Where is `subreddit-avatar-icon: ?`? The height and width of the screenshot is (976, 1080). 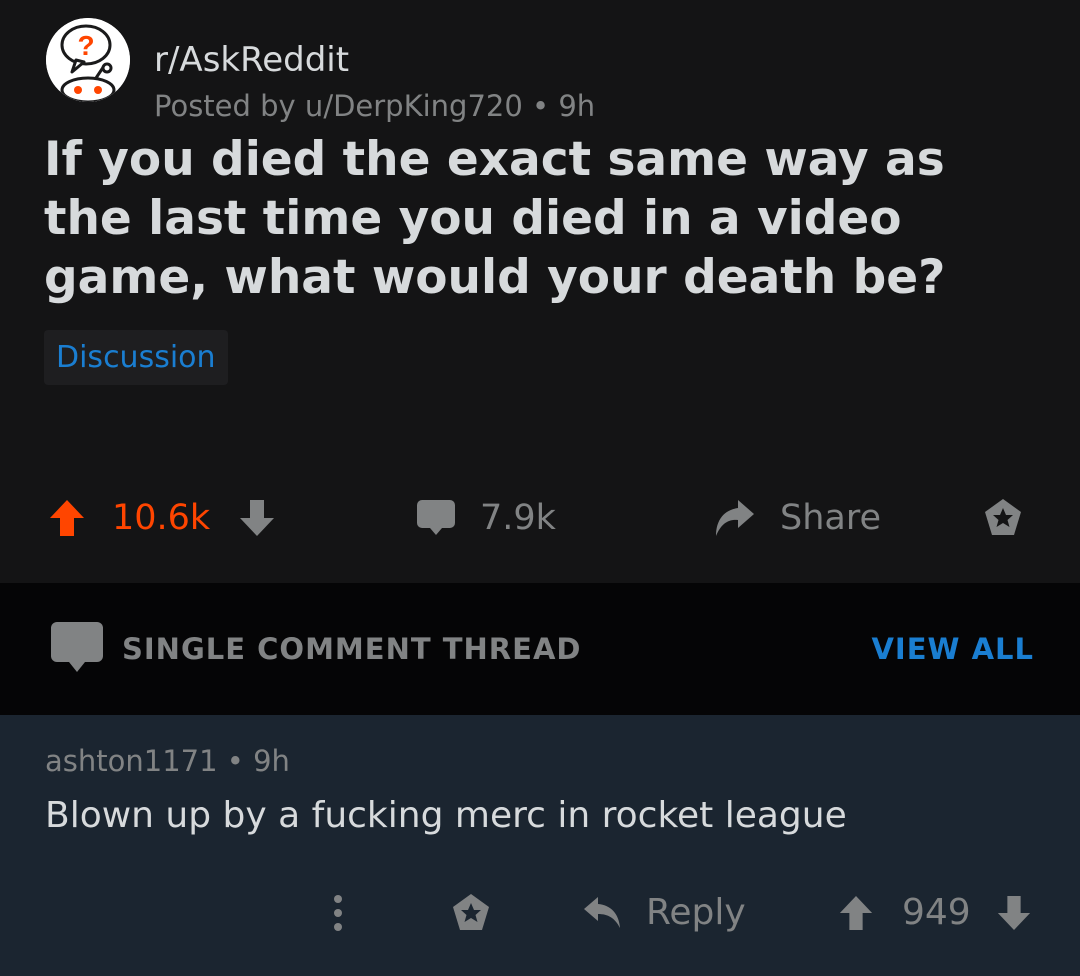
subreddit-avatar-icon: ? is located at coordinates (88, 60).